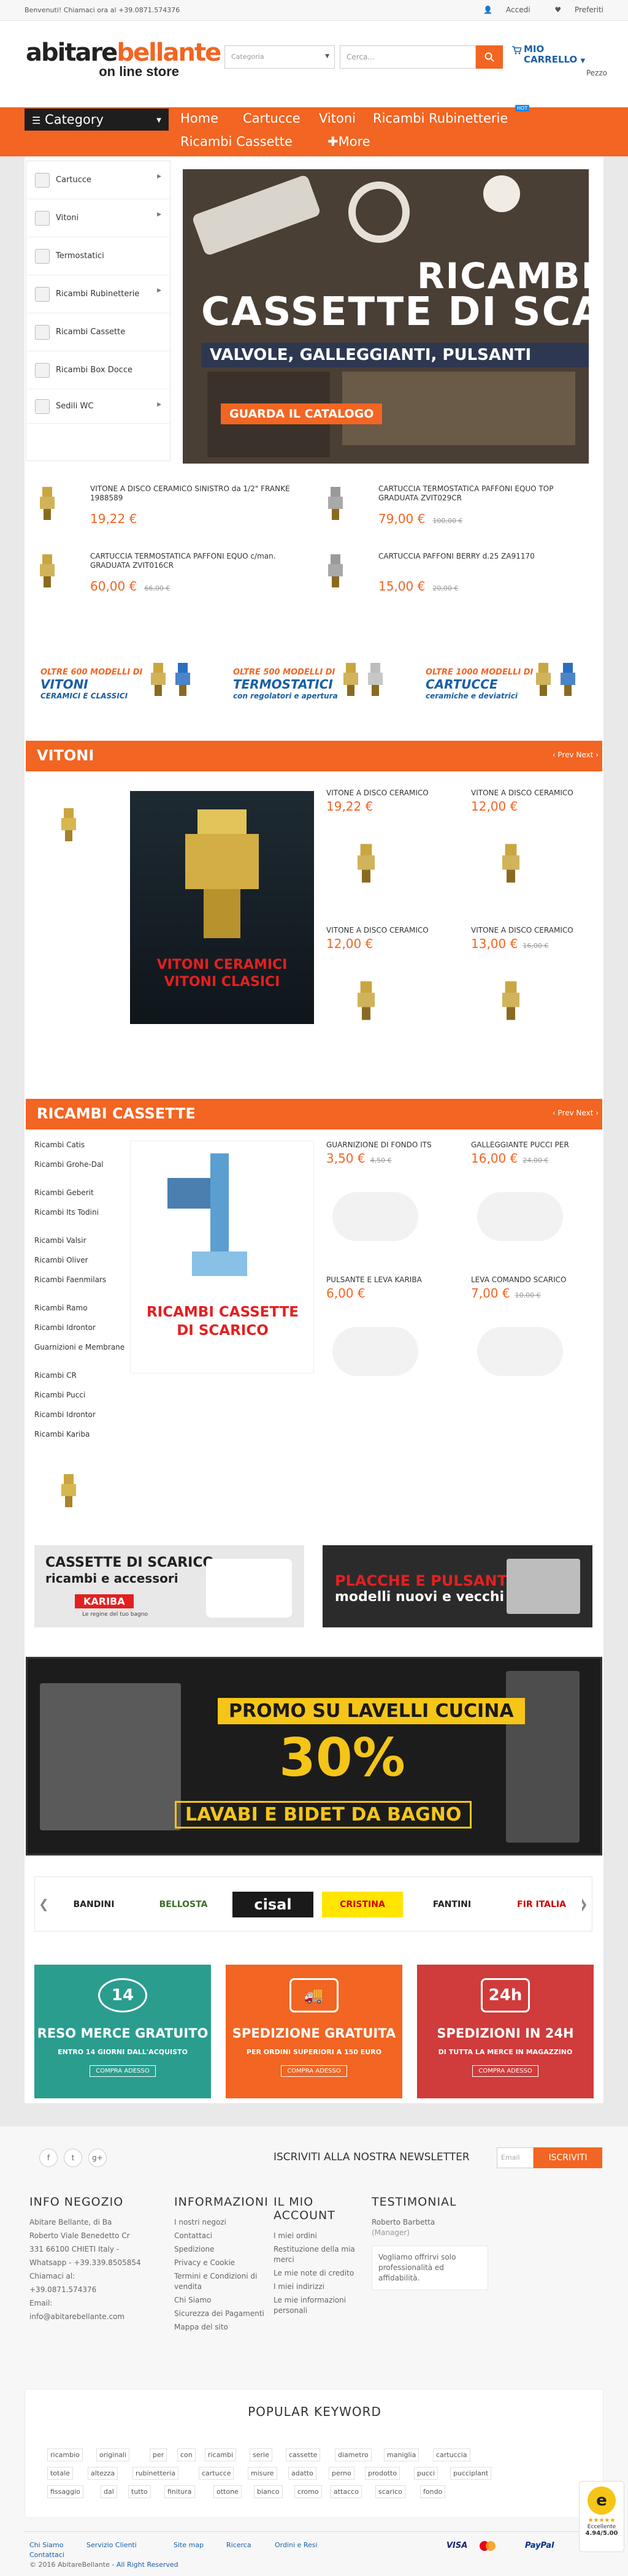 Image resolution: width=628 pixels, height=2576 pixels. Describe the element at coordinates (316, 2254) in the screenshot. I see `footer-link: Restituzione della mia merci` at that location.